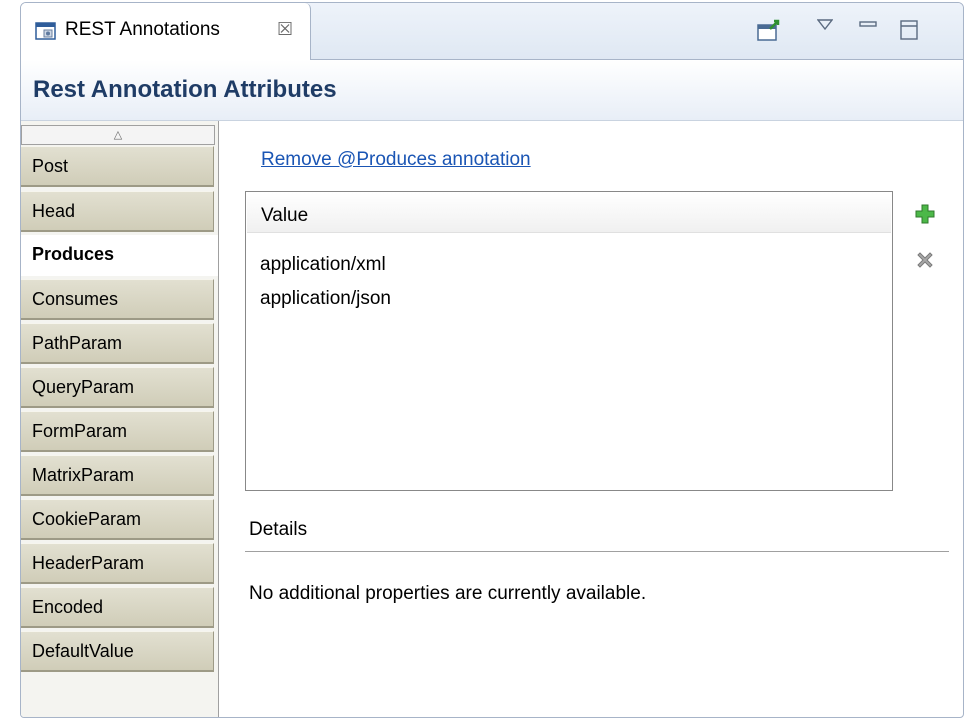 The width and height of the screenshot is (969, 722). I want to click on chevron-up-icon: △, so click(118, 134).